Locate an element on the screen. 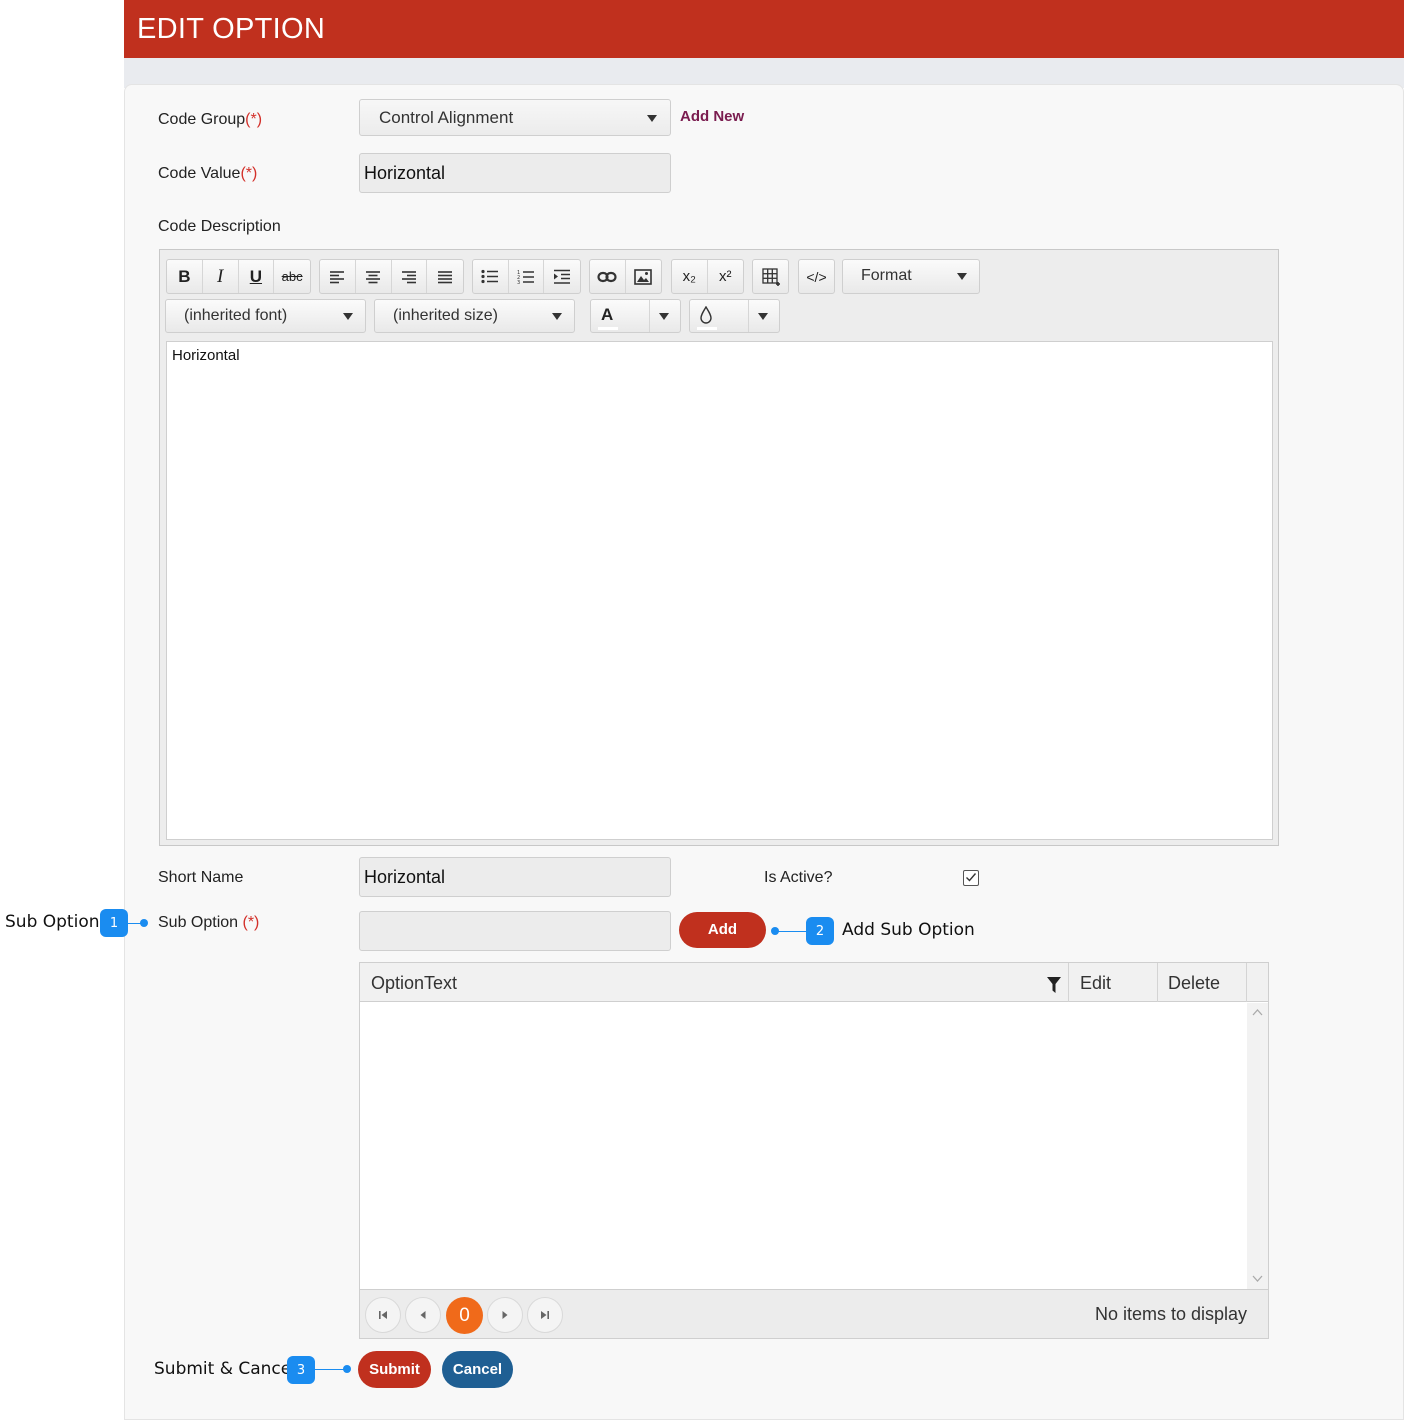 The width and height of the screenshot is (1404, 1420). insert-group is located at coordinates (625, 276).